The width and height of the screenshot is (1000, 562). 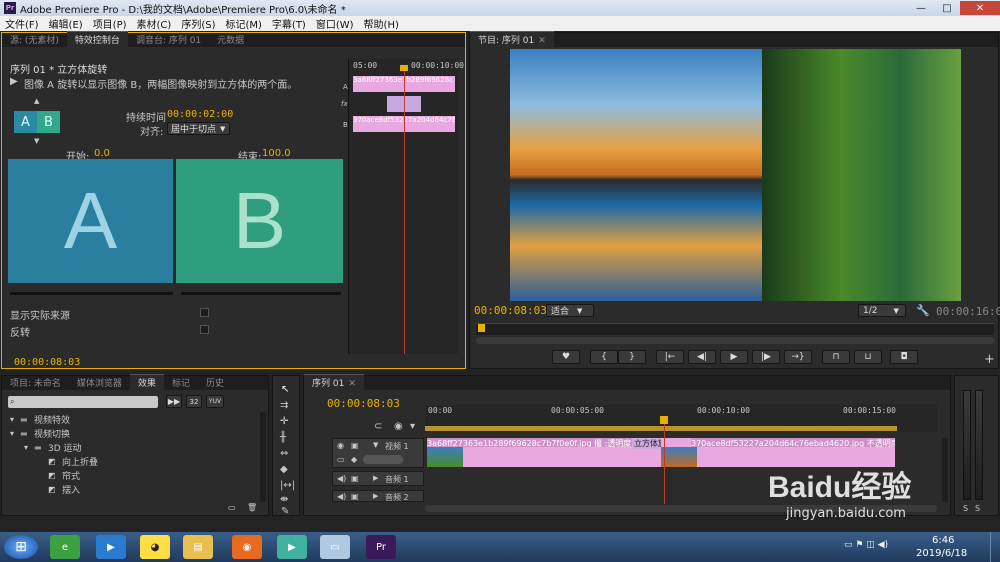 I want to click on premiere-icon: Pr, so click(x=381, y=547).